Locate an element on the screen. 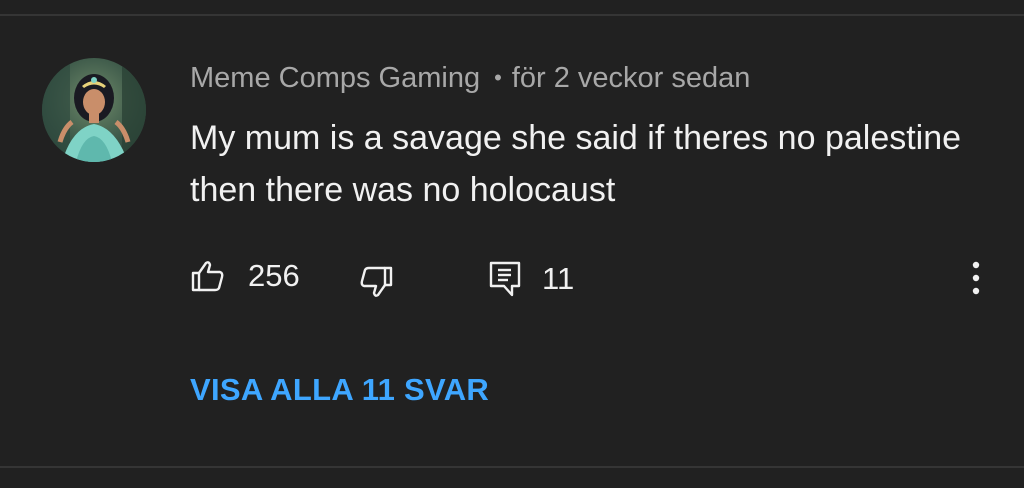  reply-count: 11 is located at coordinates (558, 278).